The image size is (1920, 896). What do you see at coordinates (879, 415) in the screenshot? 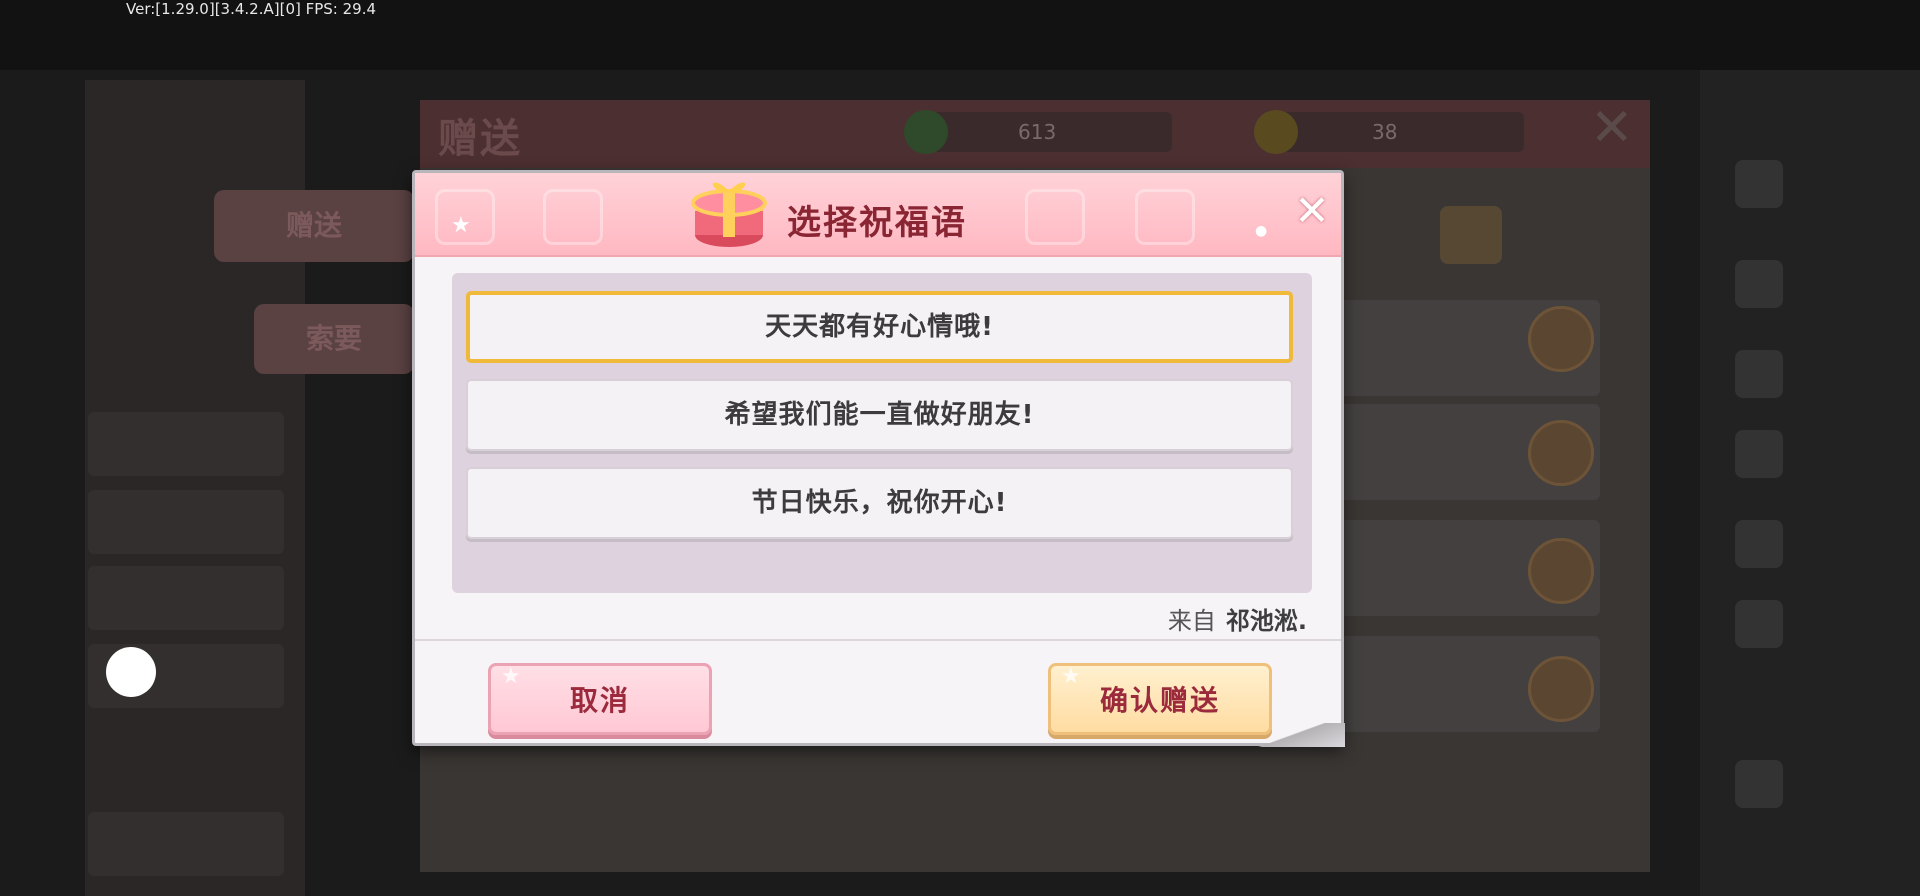
I see `blessing-option-2: 希望我们能一直做好朋友!` at bounding box center [879, 415].